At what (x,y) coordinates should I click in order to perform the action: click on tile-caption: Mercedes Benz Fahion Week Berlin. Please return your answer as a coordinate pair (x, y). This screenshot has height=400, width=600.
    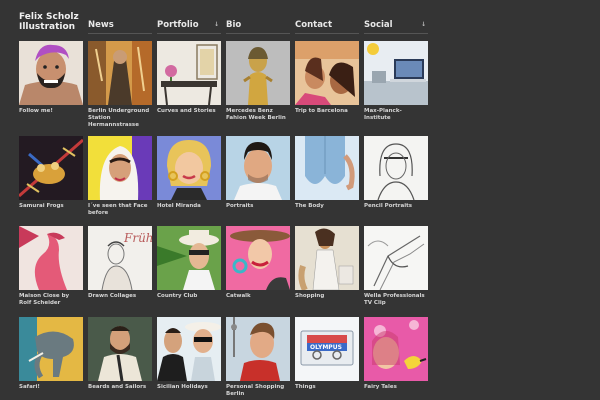
    Looking at the image, I should click on (256, 114).